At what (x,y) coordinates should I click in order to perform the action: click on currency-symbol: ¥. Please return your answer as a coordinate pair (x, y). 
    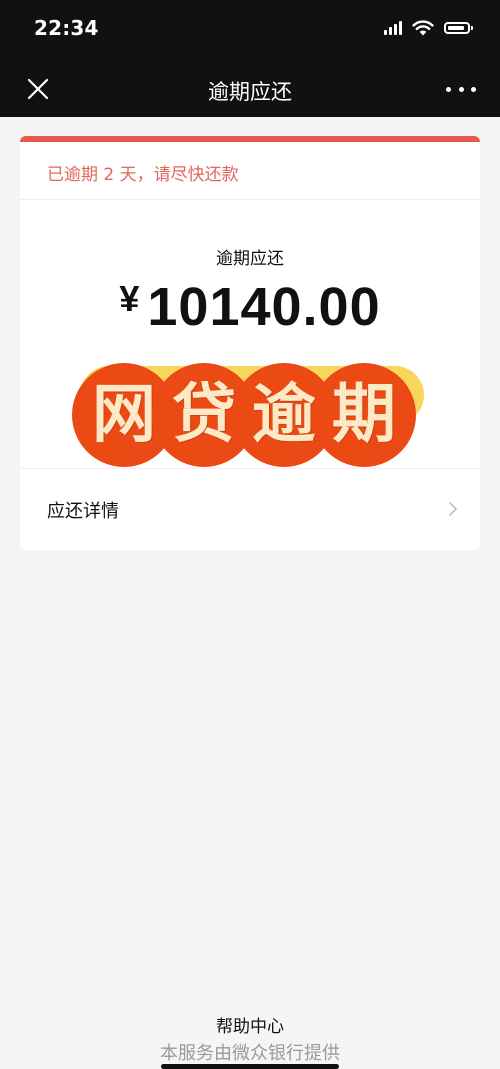
    Looking at the image, I should click on (129, 298).